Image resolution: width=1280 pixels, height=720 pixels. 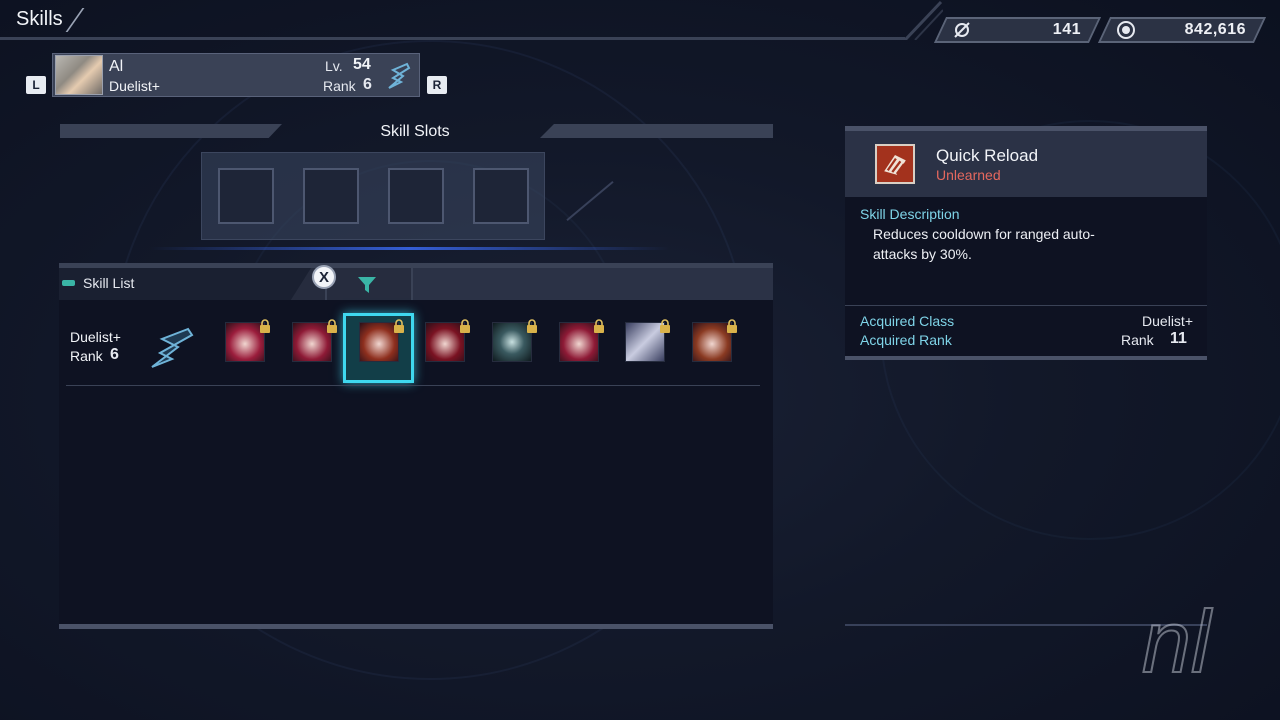 What do you see at coordinates (334, 66) in the screenshot?
I see `level-label: Lv.` at bounding box center [334, 66].